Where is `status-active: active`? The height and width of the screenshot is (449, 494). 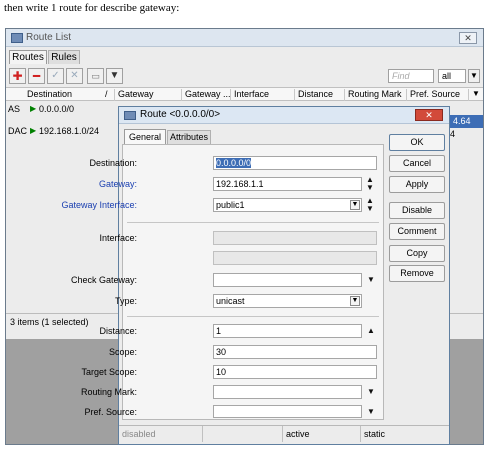 status-active: active is located at coordinates (322, 434).